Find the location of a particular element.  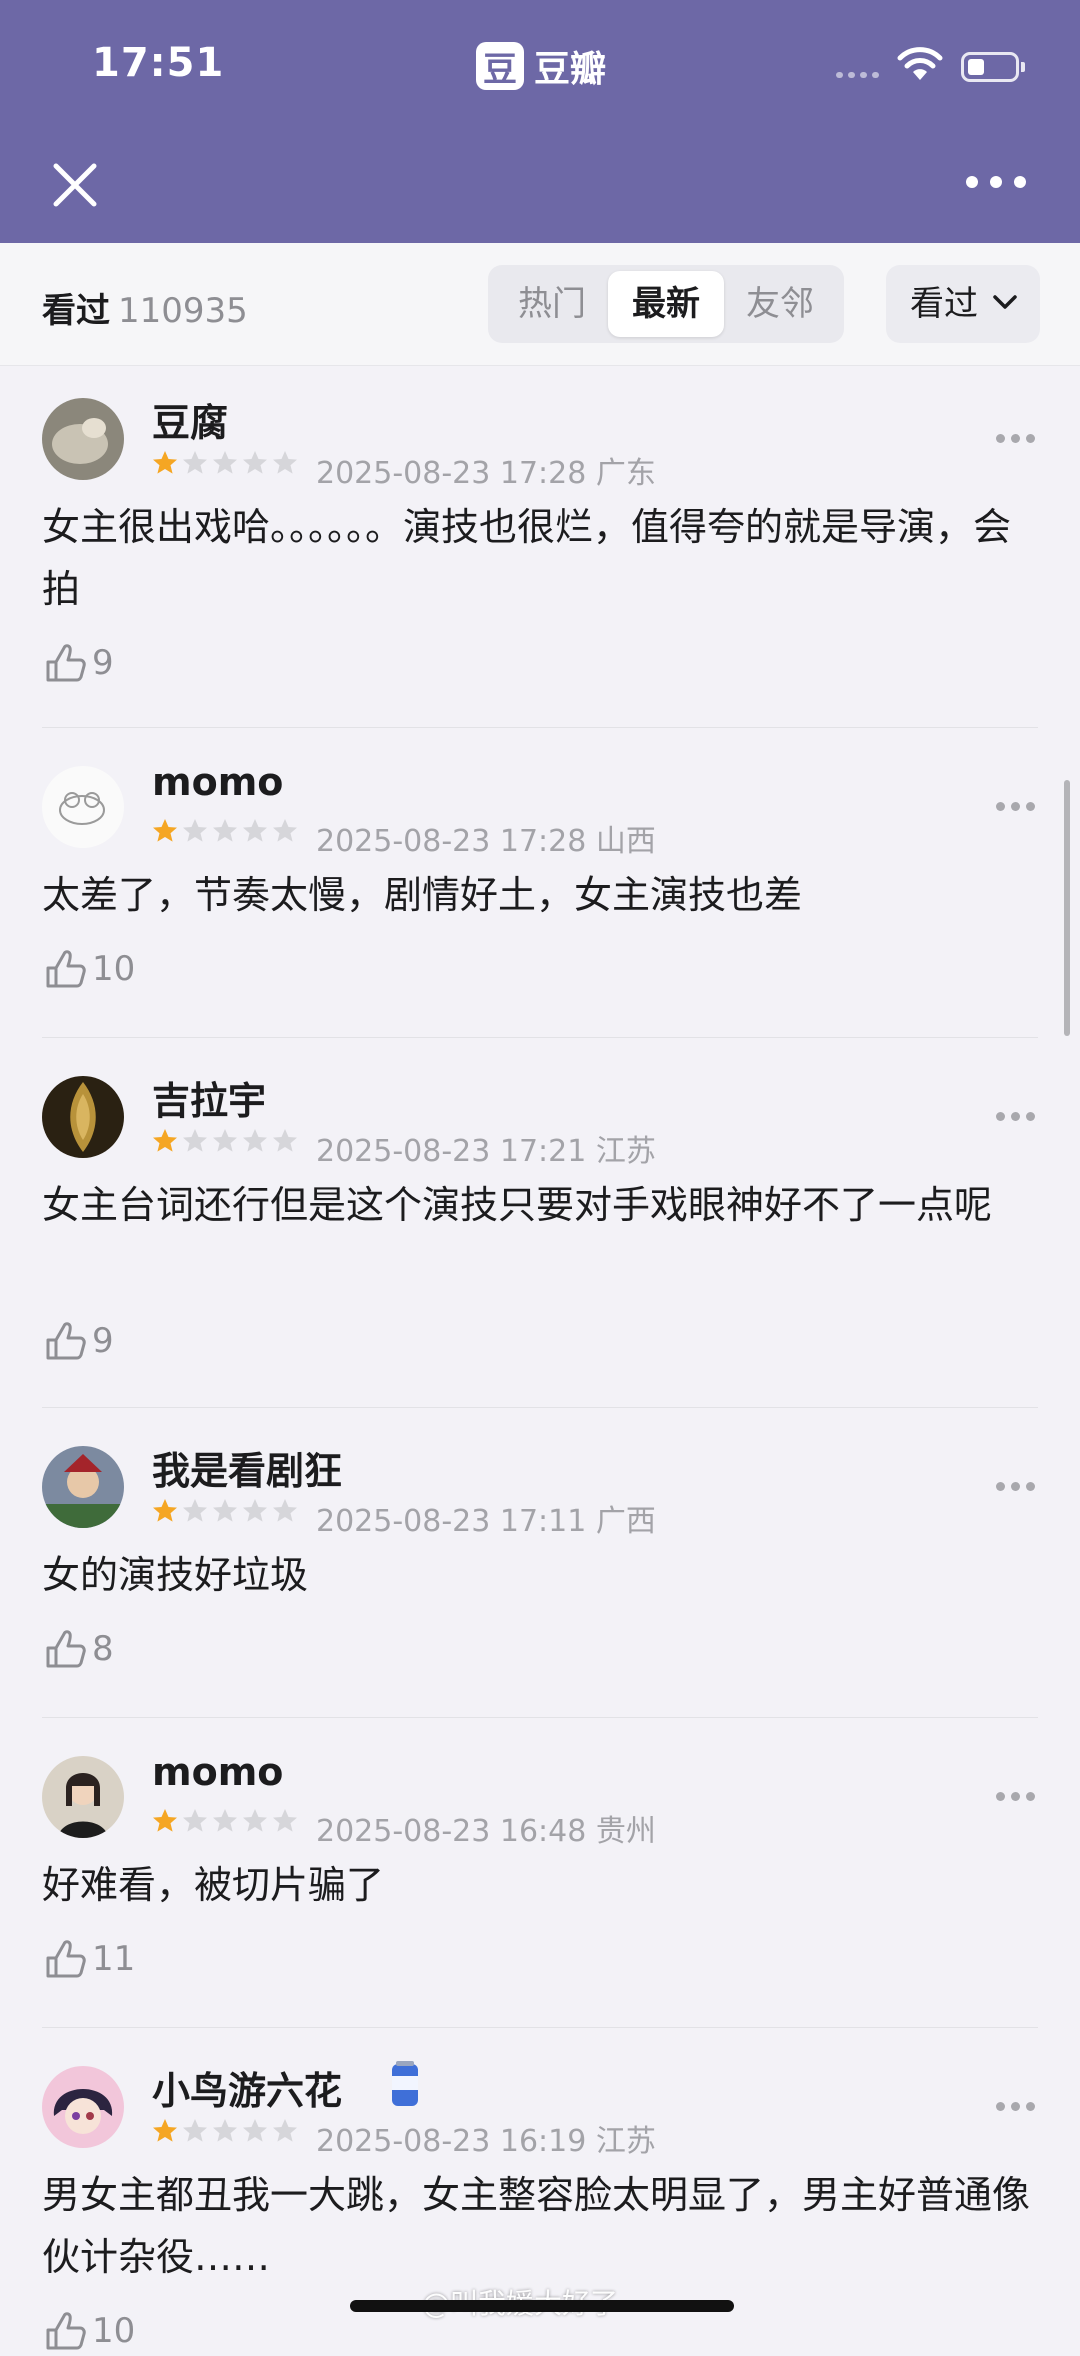

review-meta: 2025-08-23 17:21 江苏 is located at coordinates (486, 1148).